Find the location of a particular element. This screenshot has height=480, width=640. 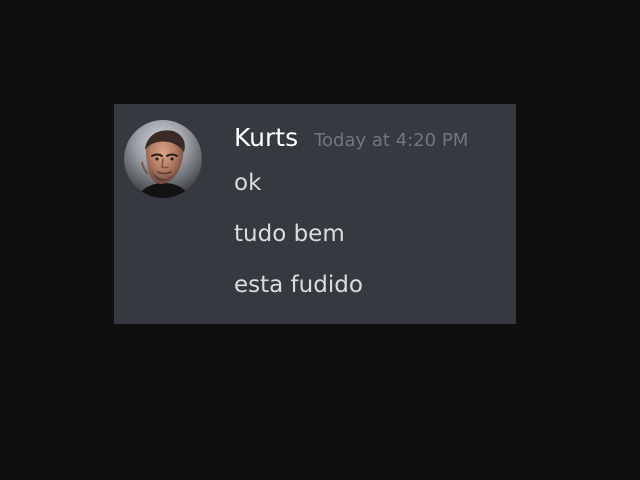

message-header: Kurts Today at 4:20 PM is located at coordinates (351, 138).